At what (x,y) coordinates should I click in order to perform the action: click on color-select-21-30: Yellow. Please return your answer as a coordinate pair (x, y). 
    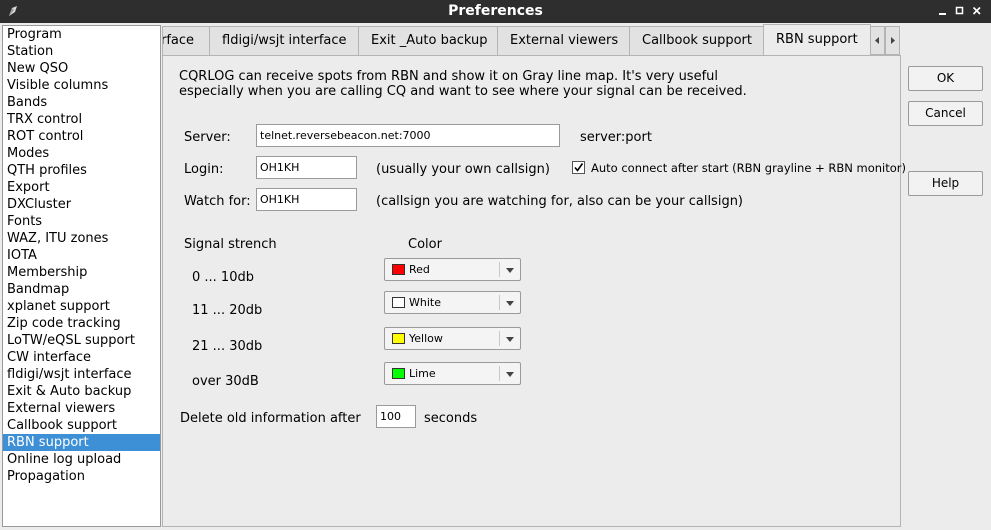
    Looking at the image, I should click on (452, 338).